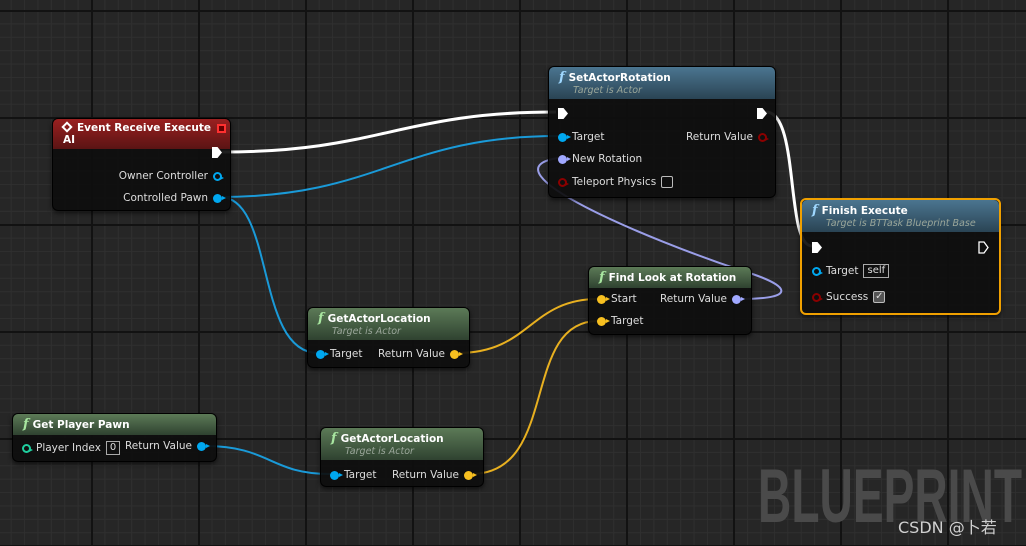 This screenshot has height=546, width=1026. What do you see at coordinates (864, 211) in the screenshot?
I see `node-title: Finish Execute` at bounding box center [864, 211].